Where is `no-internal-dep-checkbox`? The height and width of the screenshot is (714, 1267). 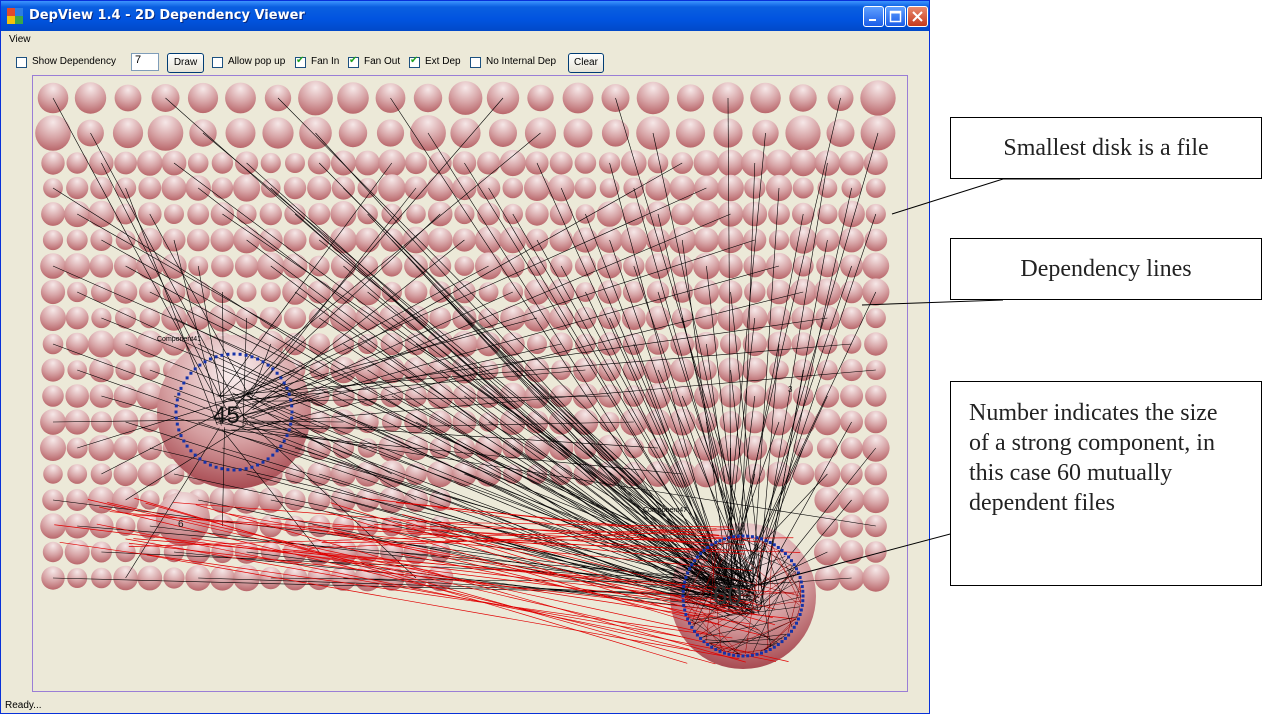 no-internal-dep-checkbox is located at coordinates (475, 62).